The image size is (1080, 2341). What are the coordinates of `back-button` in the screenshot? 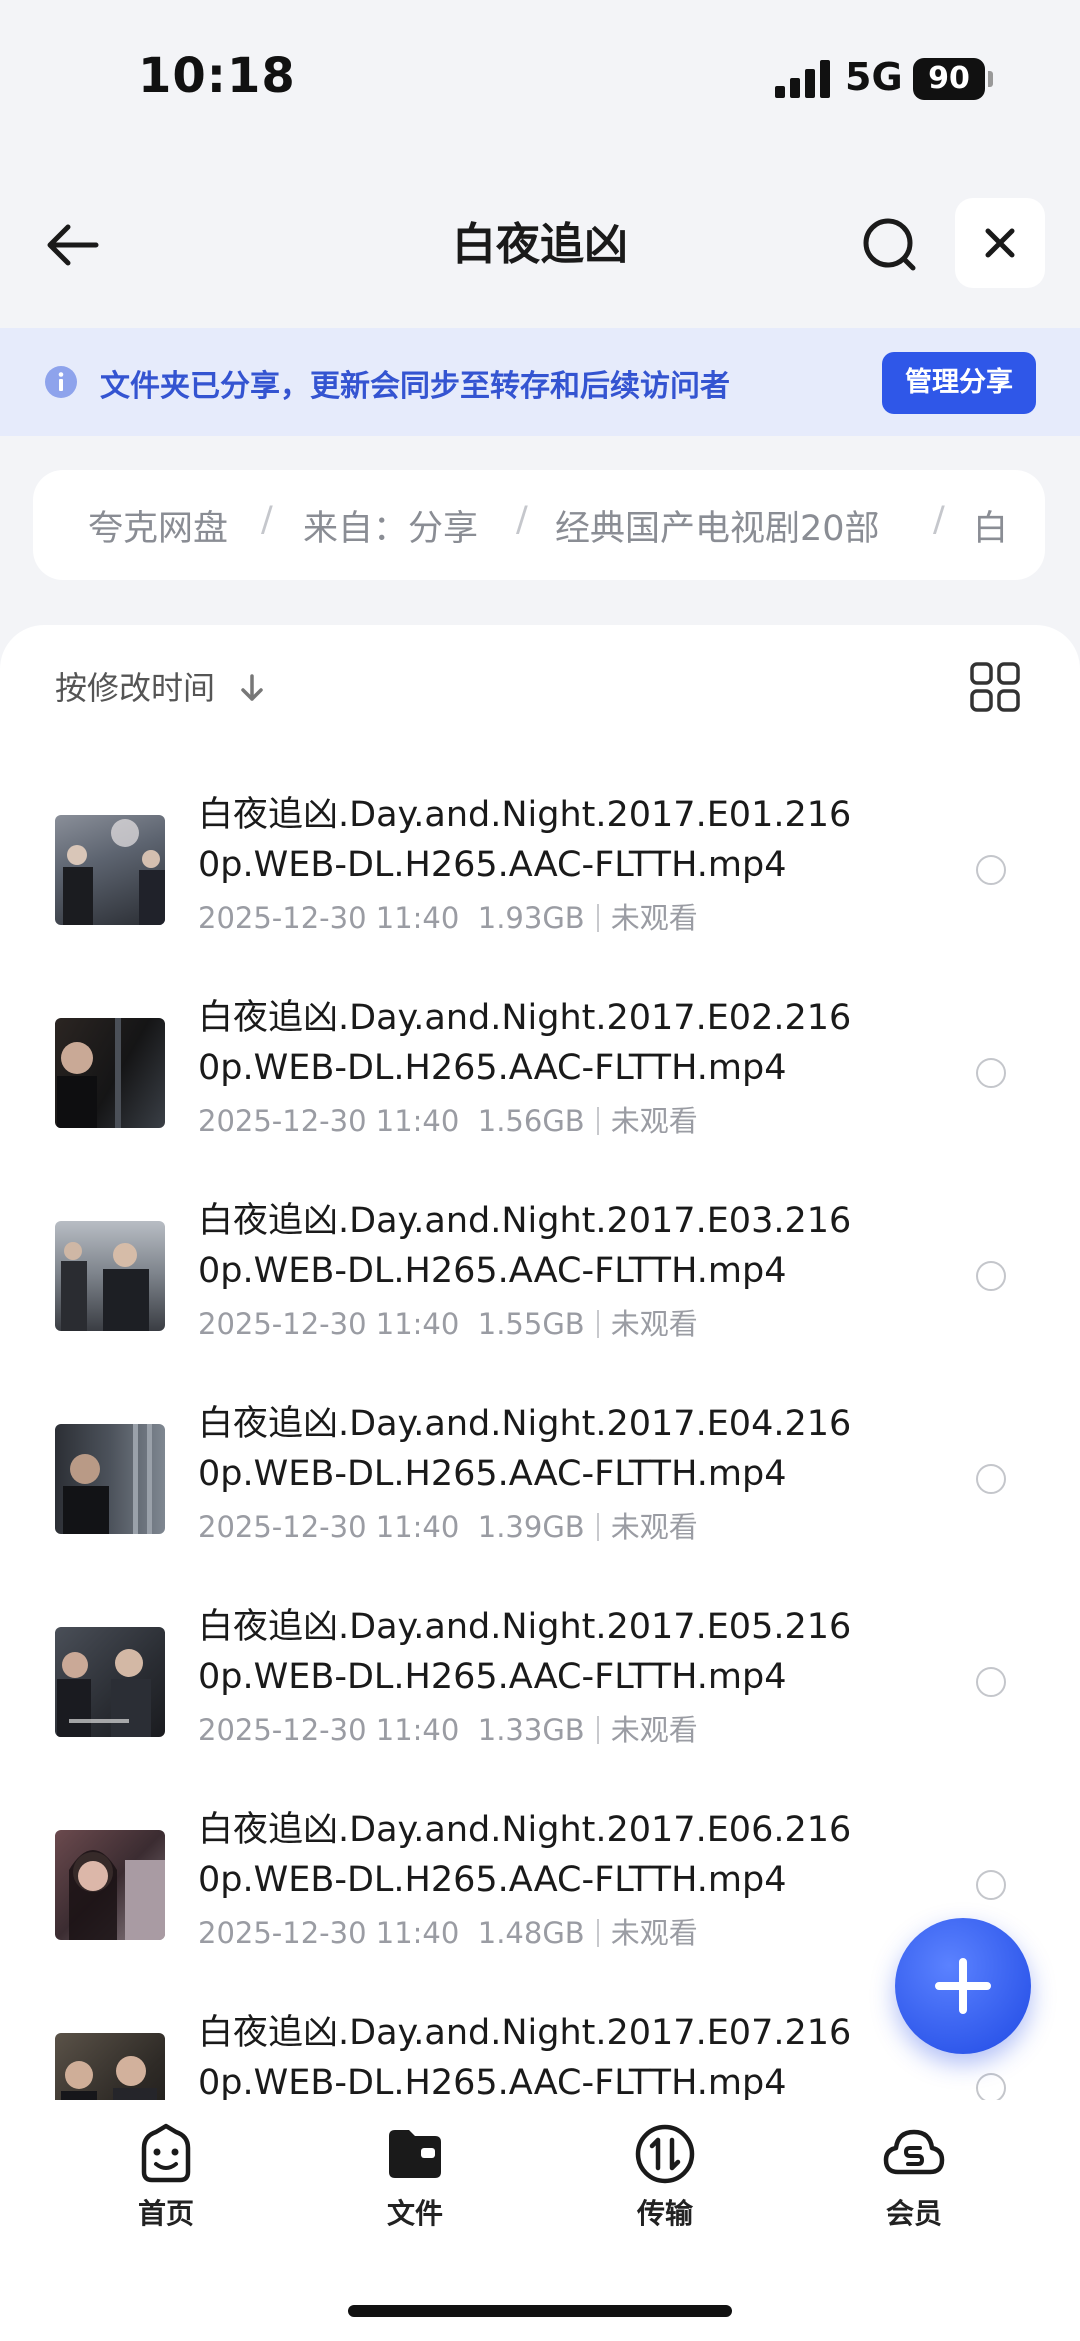 It's located at (75, 245).